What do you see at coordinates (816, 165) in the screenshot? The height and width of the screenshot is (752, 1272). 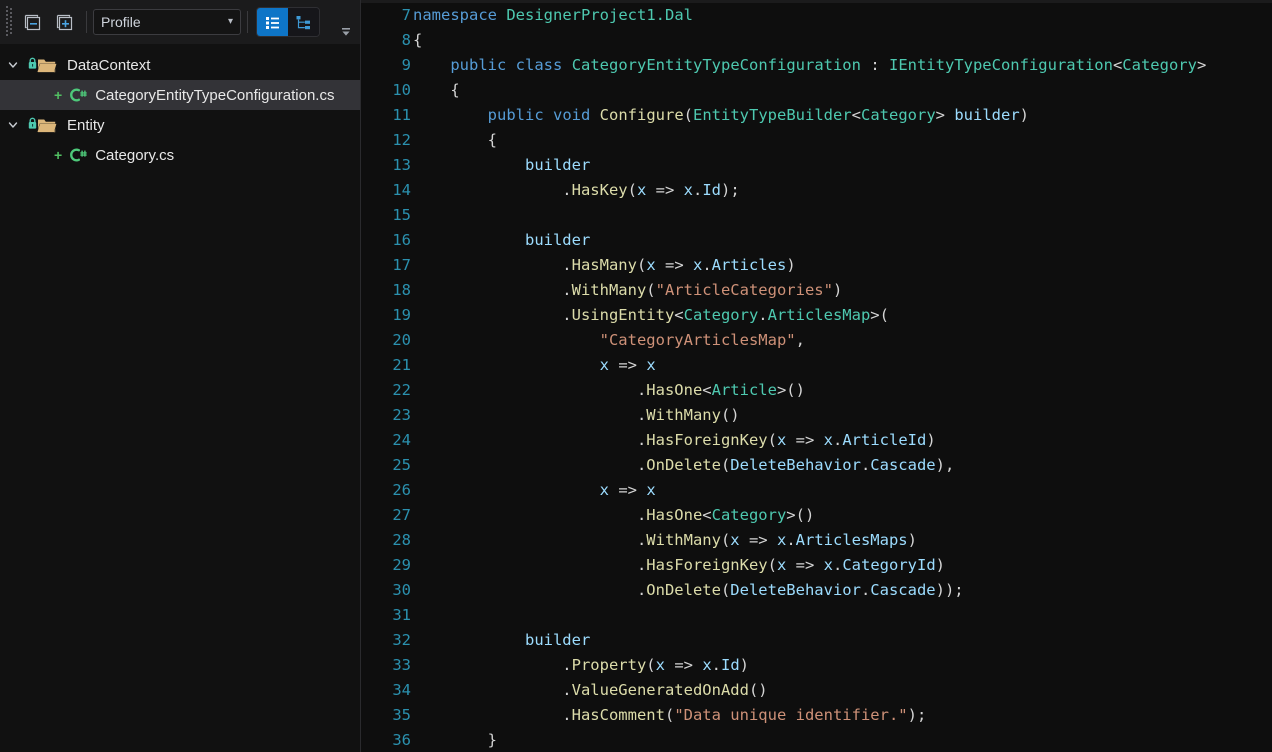 I see `code-line: 13 builder` at bounding box center [816, 165].